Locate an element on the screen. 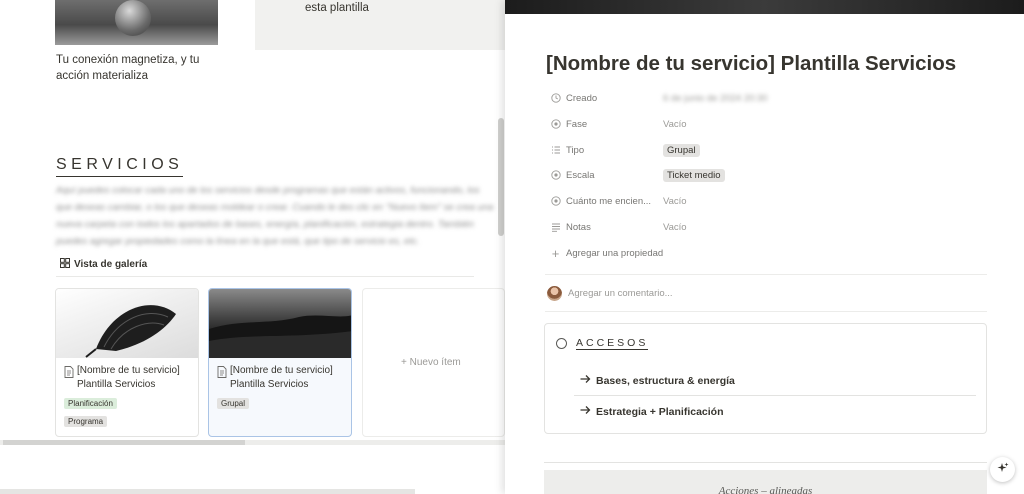  accesos-heading: ACCESOS is located at coordinates (612, 343).